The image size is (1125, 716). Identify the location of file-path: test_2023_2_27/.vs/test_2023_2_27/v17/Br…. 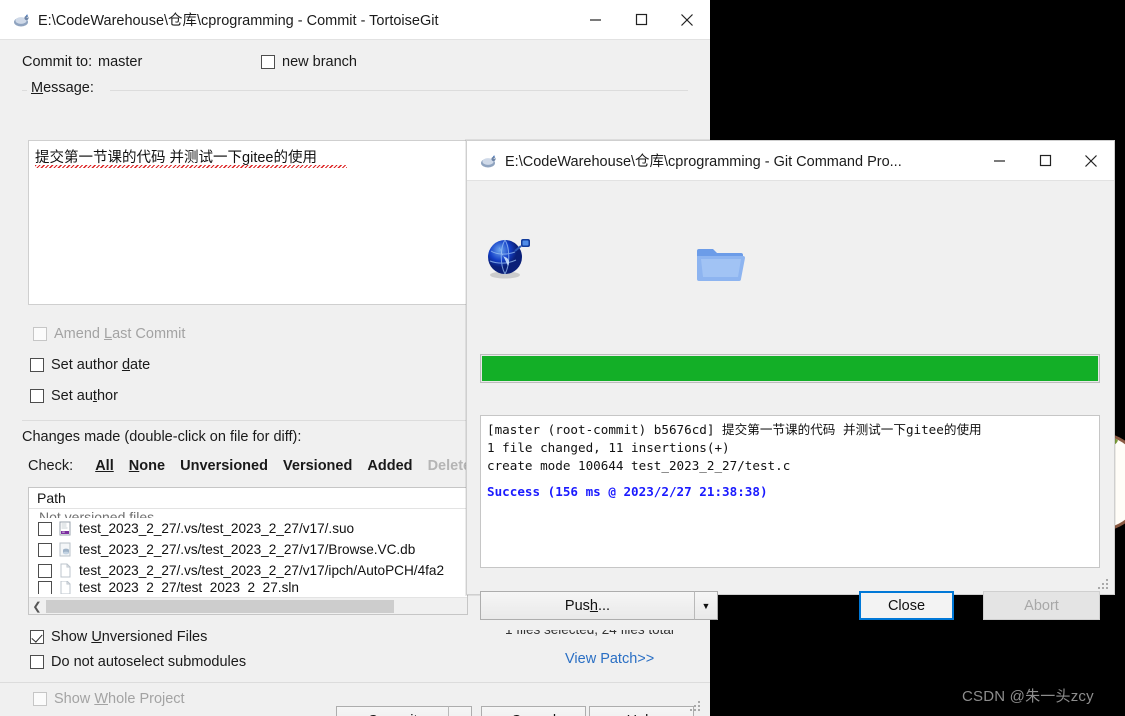
(247, 549).